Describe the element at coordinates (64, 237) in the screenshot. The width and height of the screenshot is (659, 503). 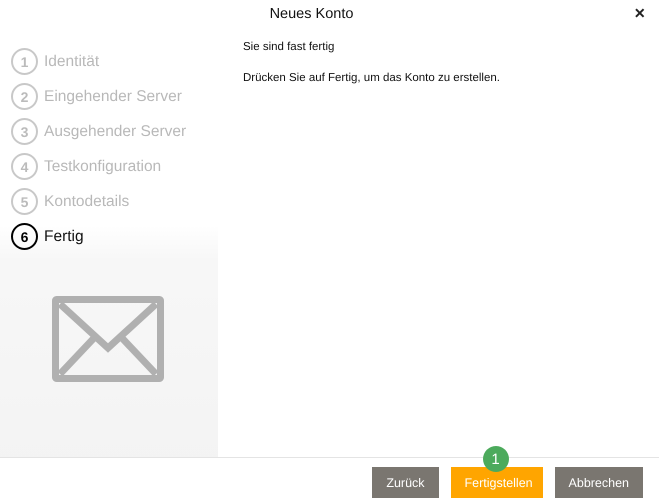
I see `step-label: Fertig` at that location.